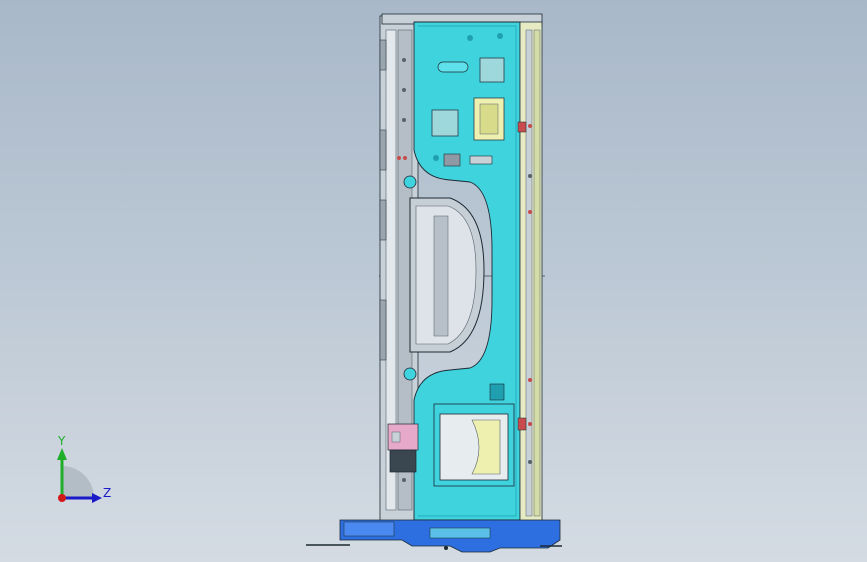 Image resolution: width=867 pixels, height=562 pixels. Describe the element at coordinates (107, 493) in the screenshot. I see `z-axis-label: Z` at that location.